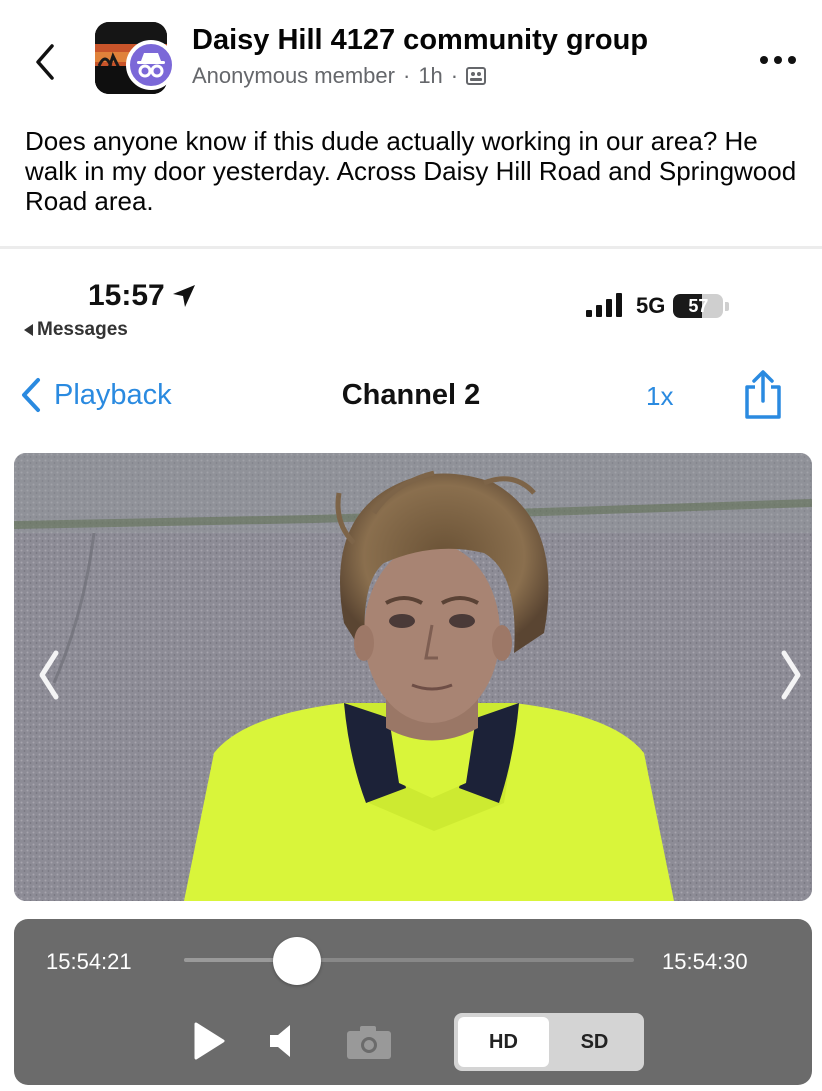 This screenshot has width=822, height=1091. Describe the element at coordinates (430, 76) in the screenshot. I see `post-age: 1h` at that location.